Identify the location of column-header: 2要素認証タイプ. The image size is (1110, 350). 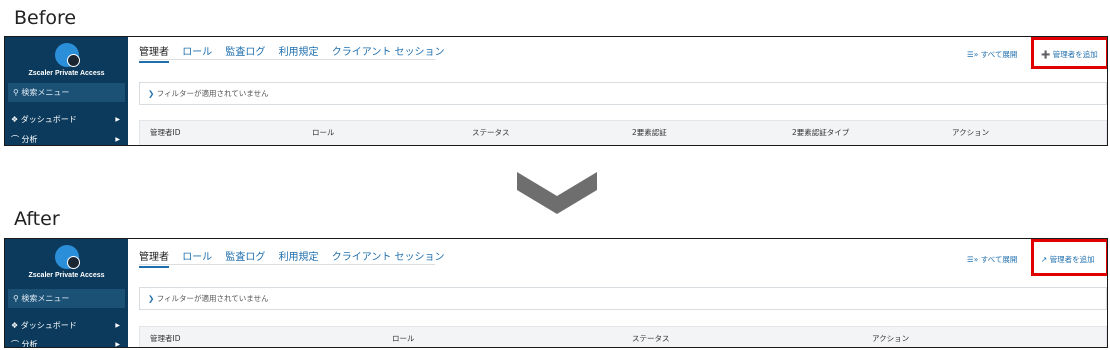
(821, 132).